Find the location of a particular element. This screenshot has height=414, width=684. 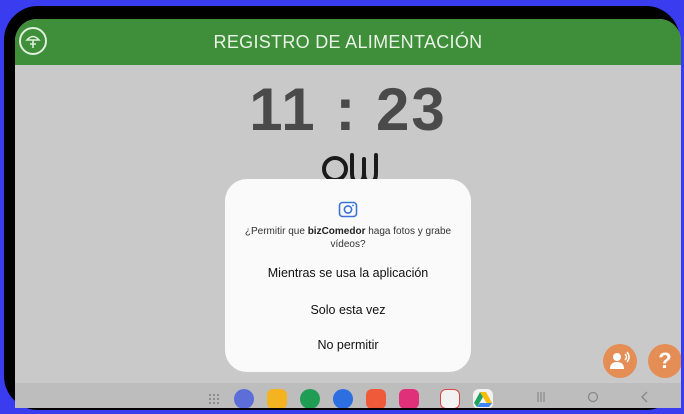

camera-icon is located at coordinates (348, 209).